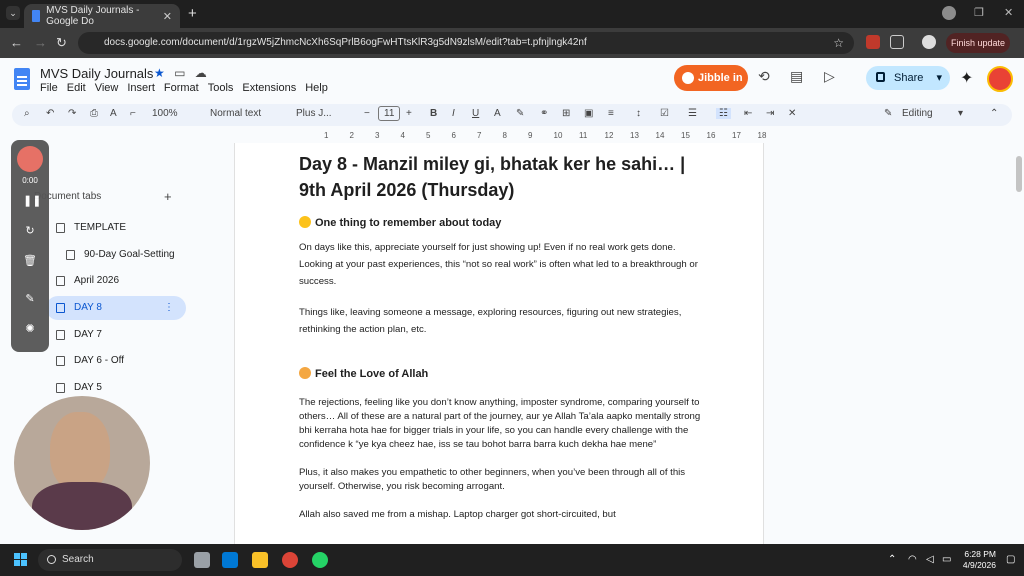  What do you see at coordinates (966, 78) in the screenshot?
I see `gemini-icon: ✦` at bounding box center [966, 78].